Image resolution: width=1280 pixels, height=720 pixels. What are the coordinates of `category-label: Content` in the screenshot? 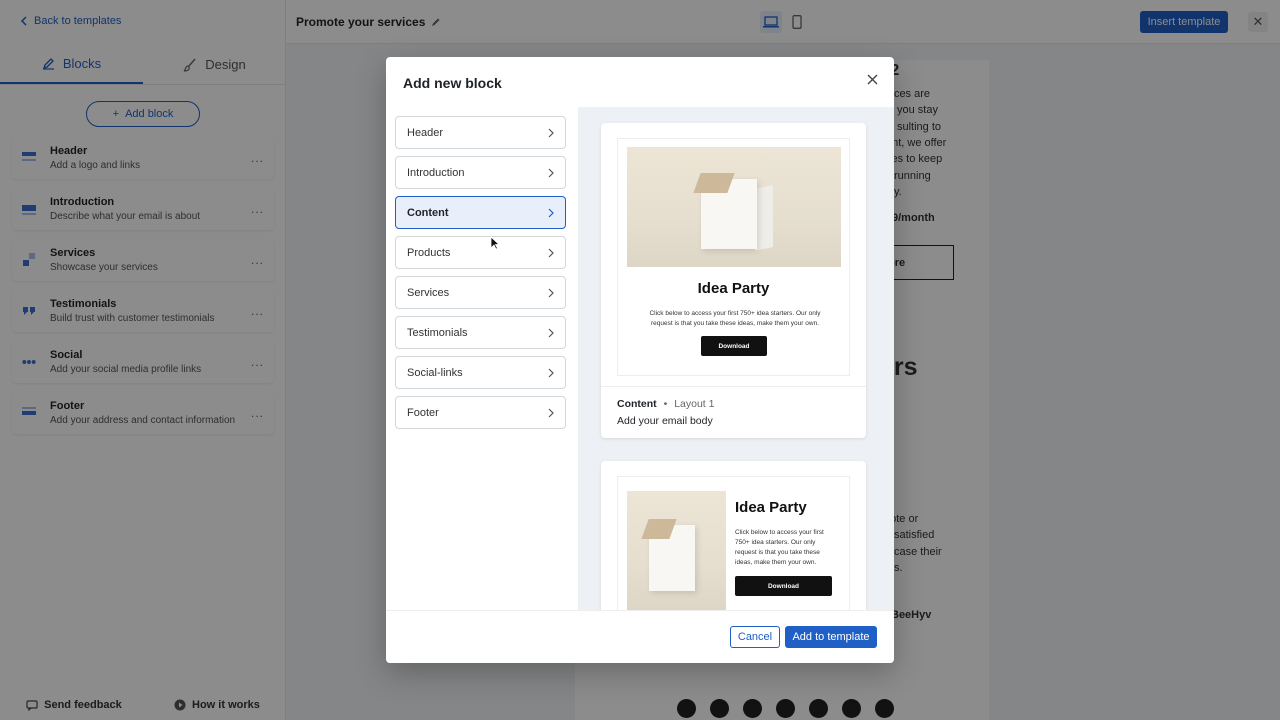 It's located at (428, 212).